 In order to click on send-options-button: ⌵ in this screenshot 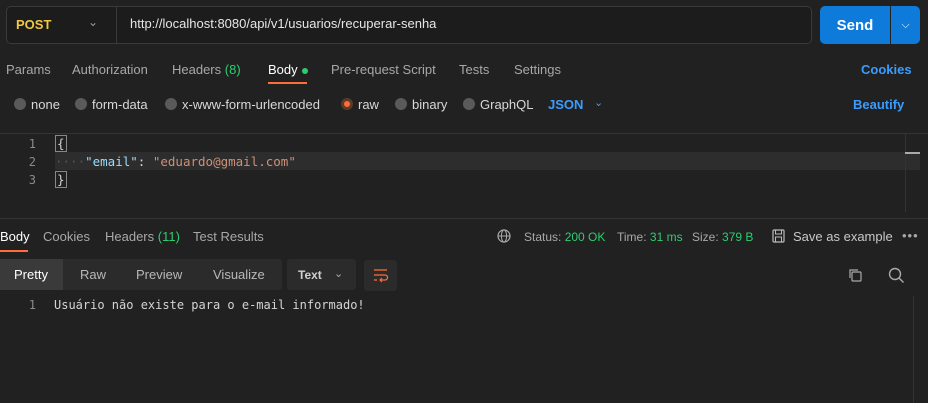, I will do `click(905, 25)`.